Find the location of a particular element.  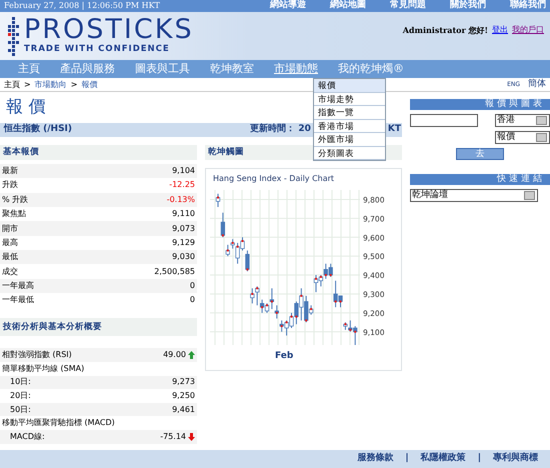

footer-link: 專利與商標 is located at coordinates (515, 459).